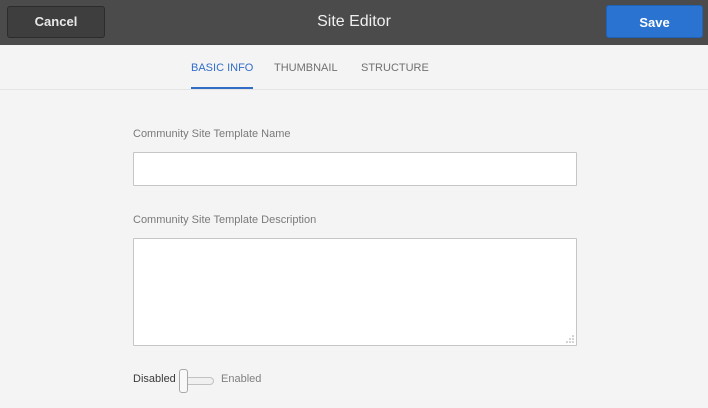 The image size is (708, 408). Describe the element at coordinates (222, 67) in the screenshot. I see `tab-basic-info: BASIC INFO` at that location.